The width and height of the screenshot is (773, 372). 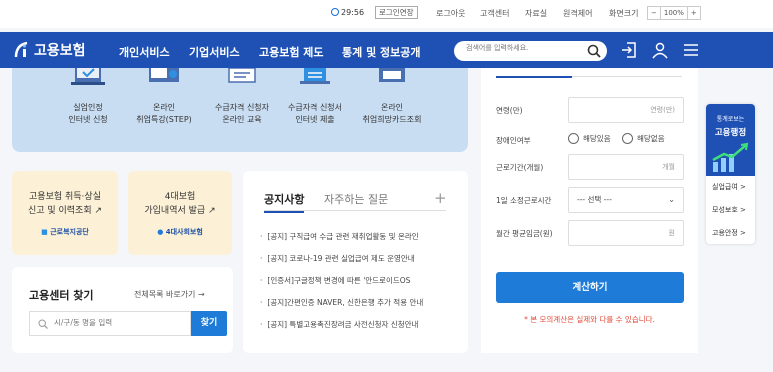 What do you see at coordinates (691, 50) in the screenshot?
I see `hamburger-menu-icon` at bounding box center [691, 50].